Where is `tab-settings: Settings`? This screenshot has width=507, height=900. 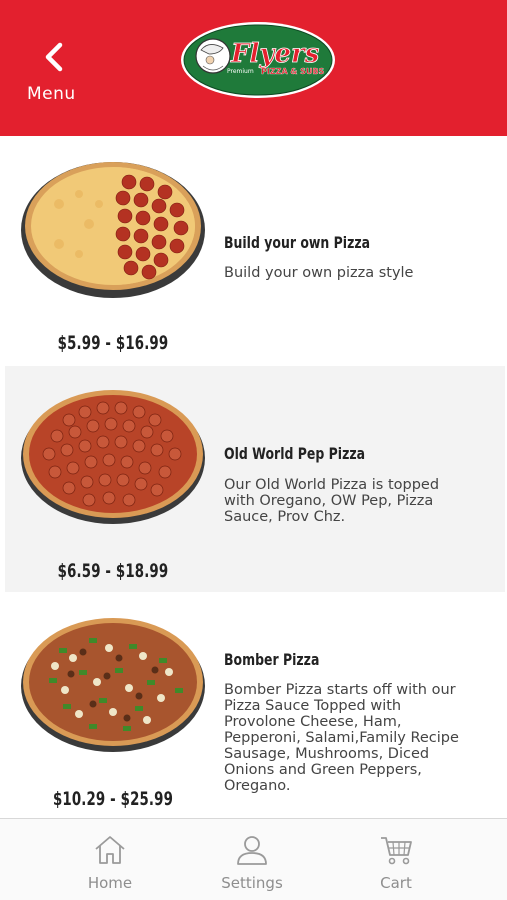
tab-settings: Settings is located at coordinates (252, 859).